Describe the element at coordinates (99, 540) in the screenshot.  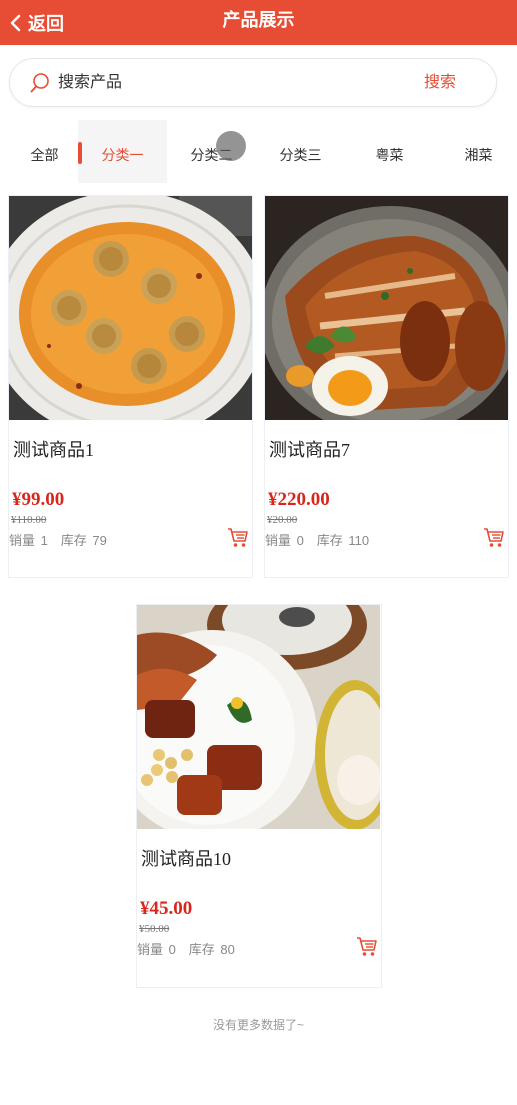
I see `stock-count: 79` at that location.